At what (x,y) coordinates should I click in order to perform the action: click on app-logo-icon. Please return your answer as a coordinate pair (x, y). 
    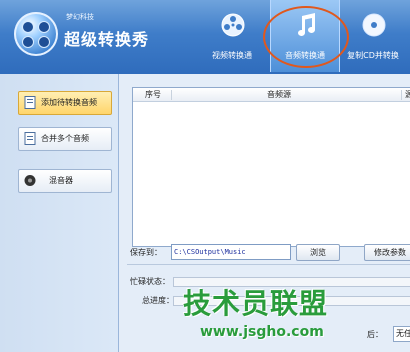
    Looking at the image, I should click on (36, 34).